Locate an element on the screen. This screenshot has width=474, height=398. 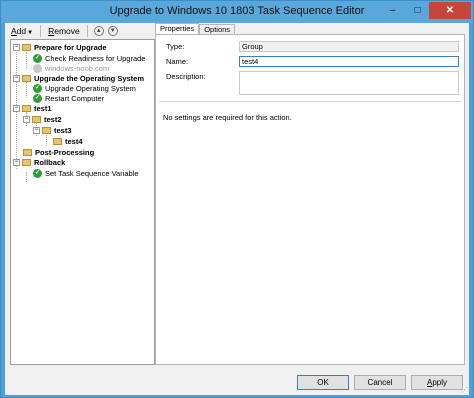
tree-label: test2 is located at coordinates (53, 119).